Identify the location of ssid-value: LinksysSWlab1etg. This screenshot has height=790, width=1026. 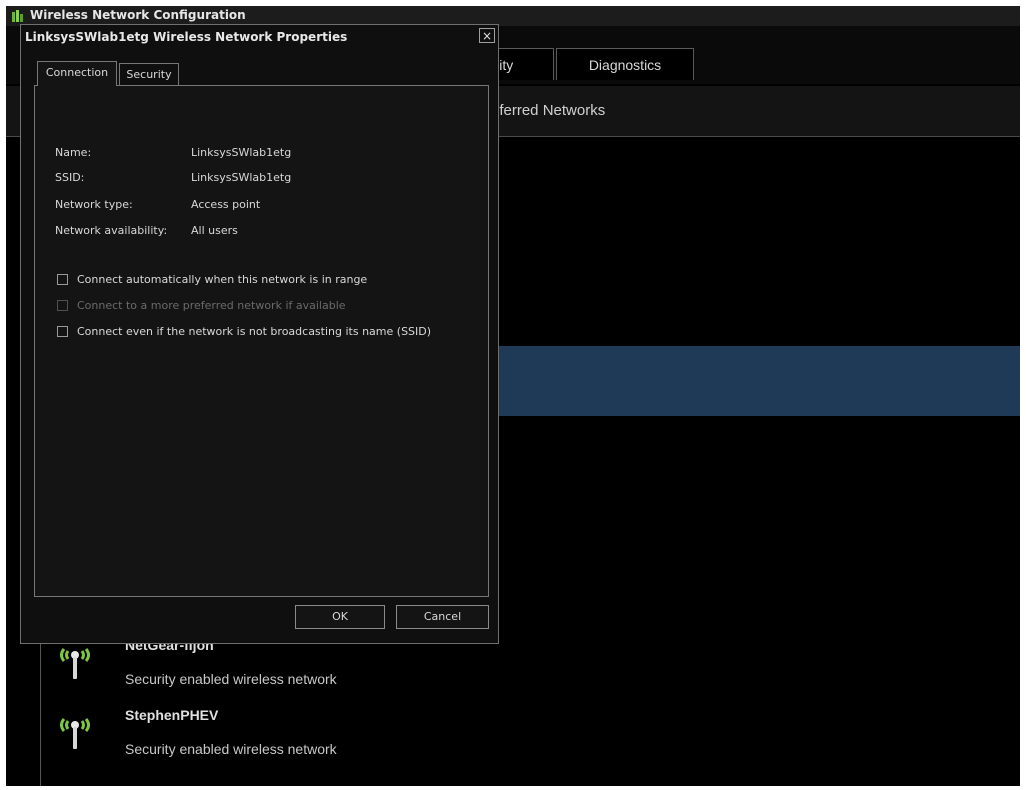
(241, 177).